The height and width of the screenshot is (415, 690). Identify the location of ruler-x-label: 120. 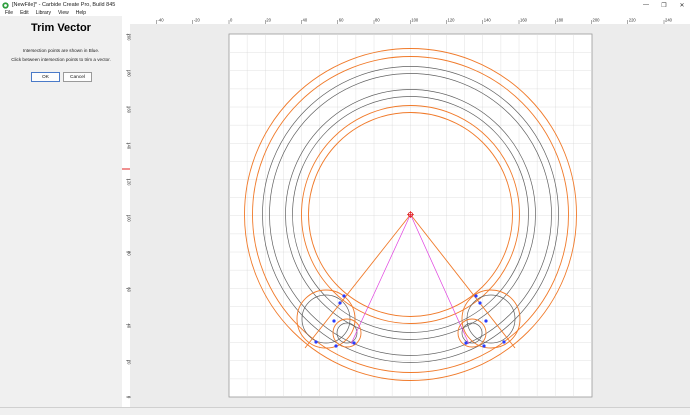
(452, 20).